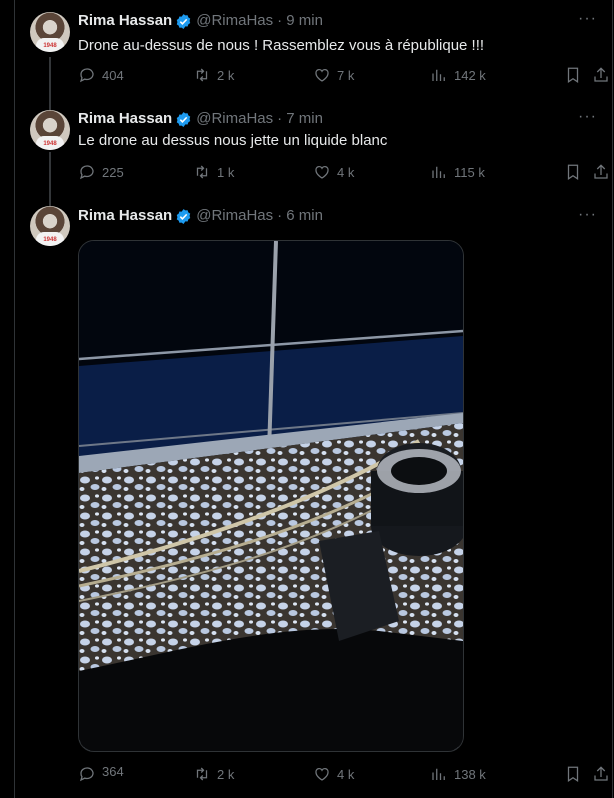 This screenshot has height=798, width=614. I want to click on reply-count: 404, so click(113, 75).